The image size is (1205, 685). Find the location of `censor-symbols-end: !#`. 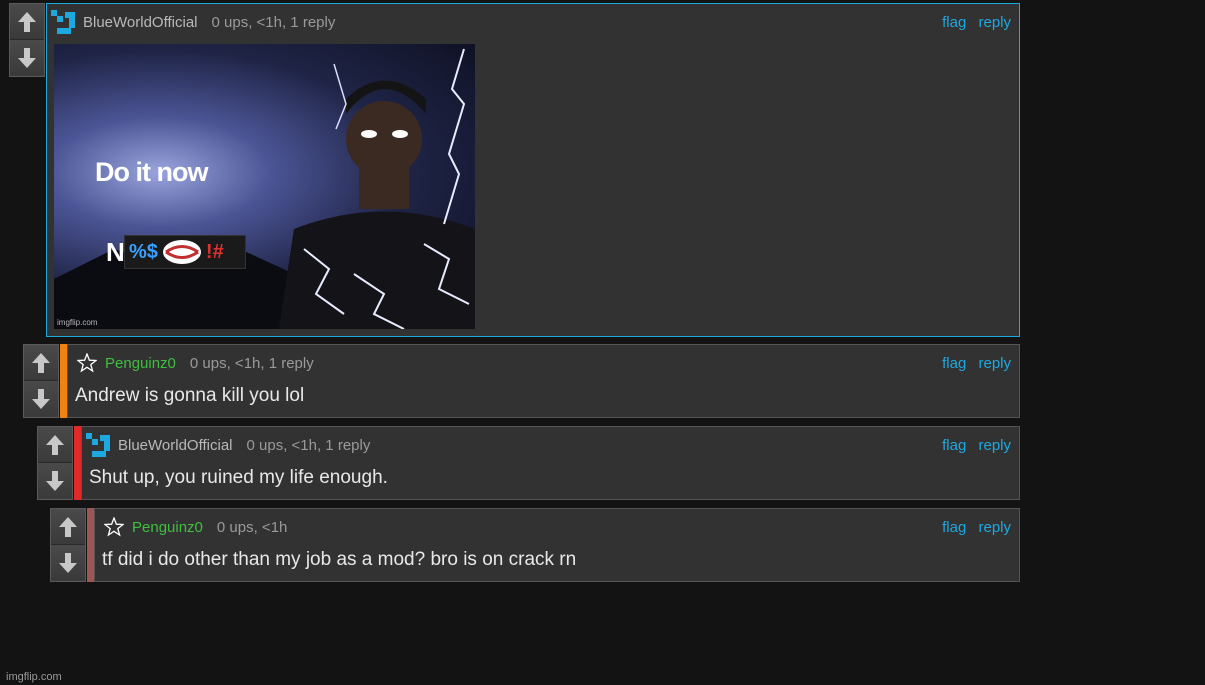

censor-symbols-end: !# is located at coordinates (214, 251).